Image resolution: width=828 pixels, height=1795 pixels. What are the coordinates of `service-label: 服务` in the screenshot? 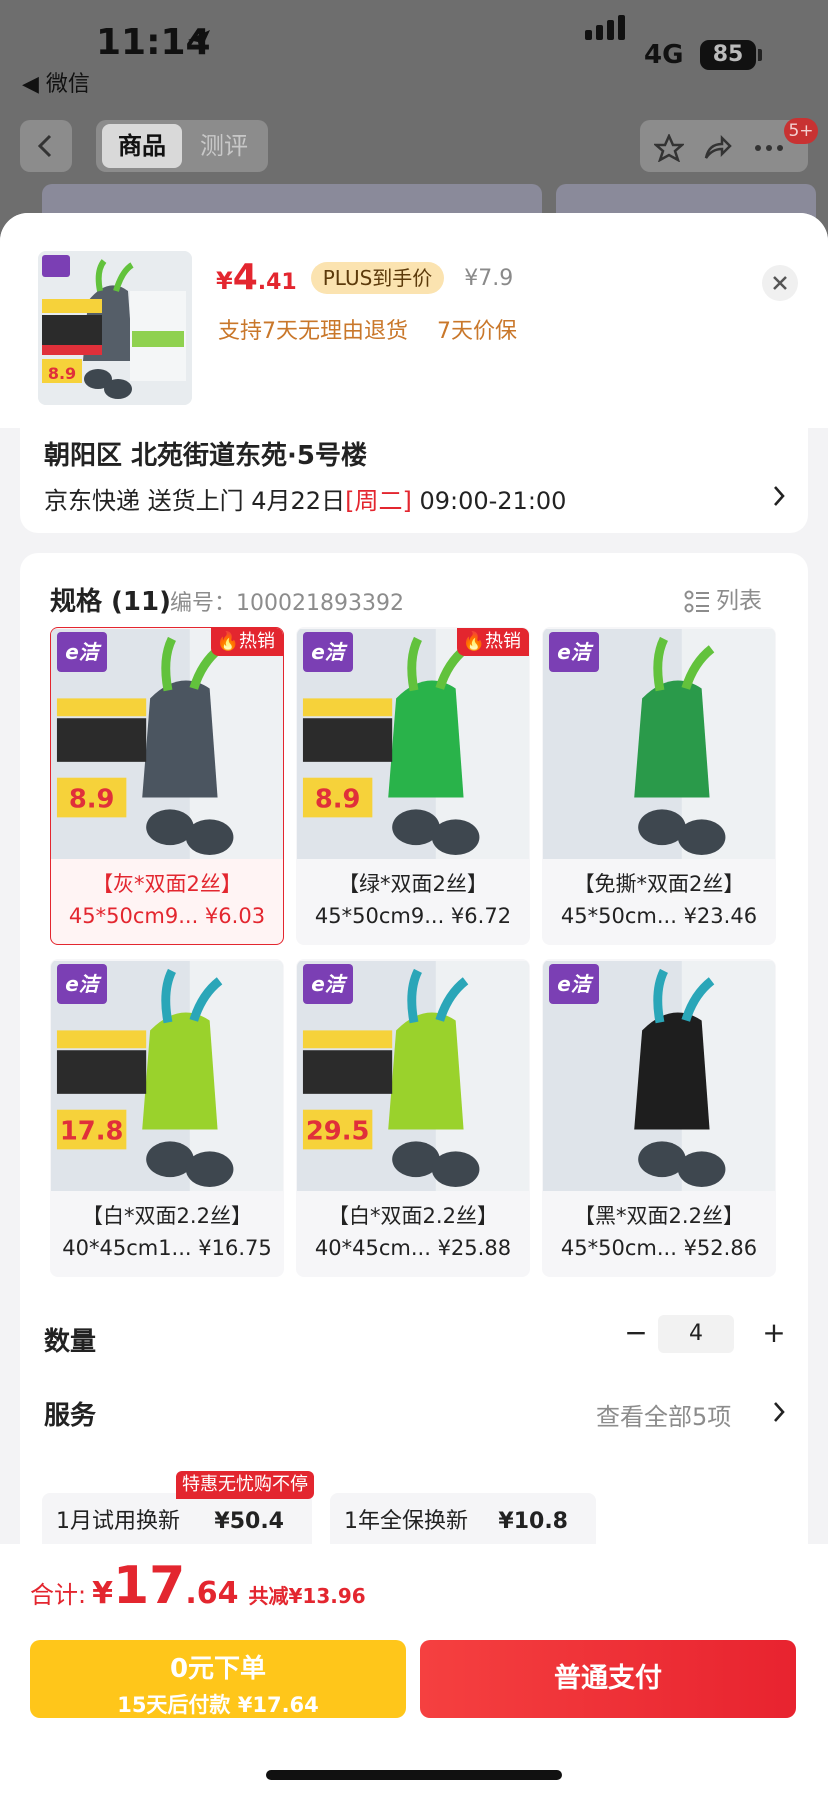 It's located at (70, 1416).